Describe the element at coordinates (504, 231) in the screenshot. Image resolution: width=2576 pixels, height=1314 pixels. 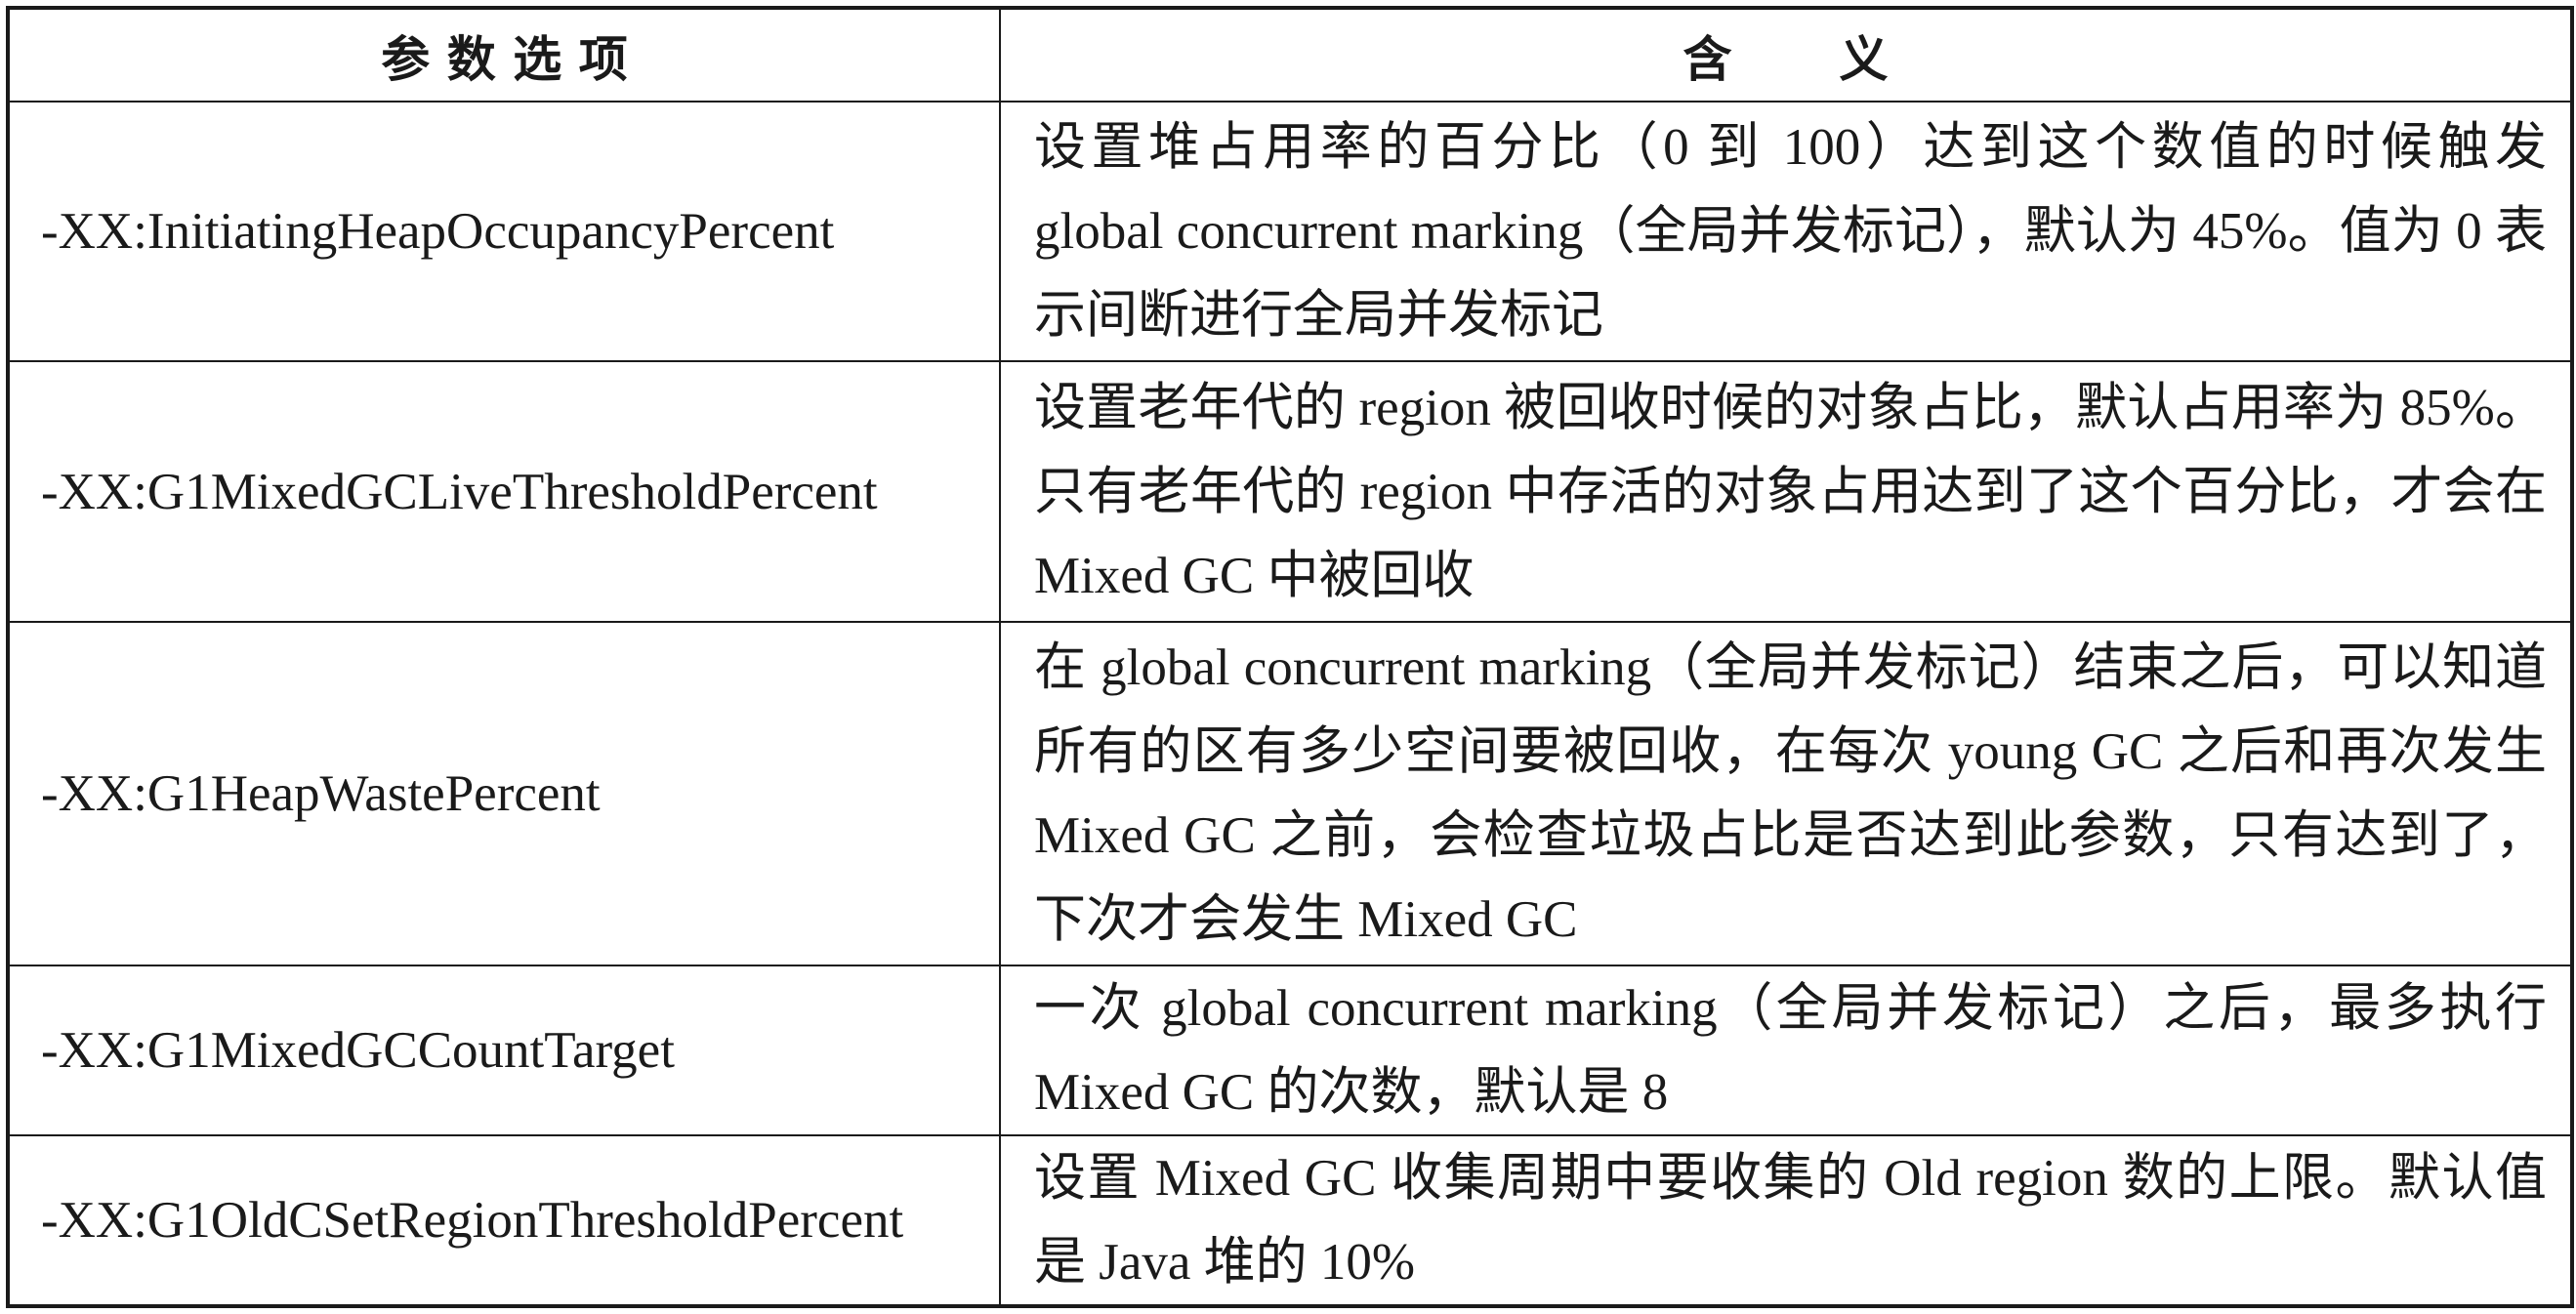
I see `option-cell: -XX:InitiatingHeapOccupancyPercent` at that location.